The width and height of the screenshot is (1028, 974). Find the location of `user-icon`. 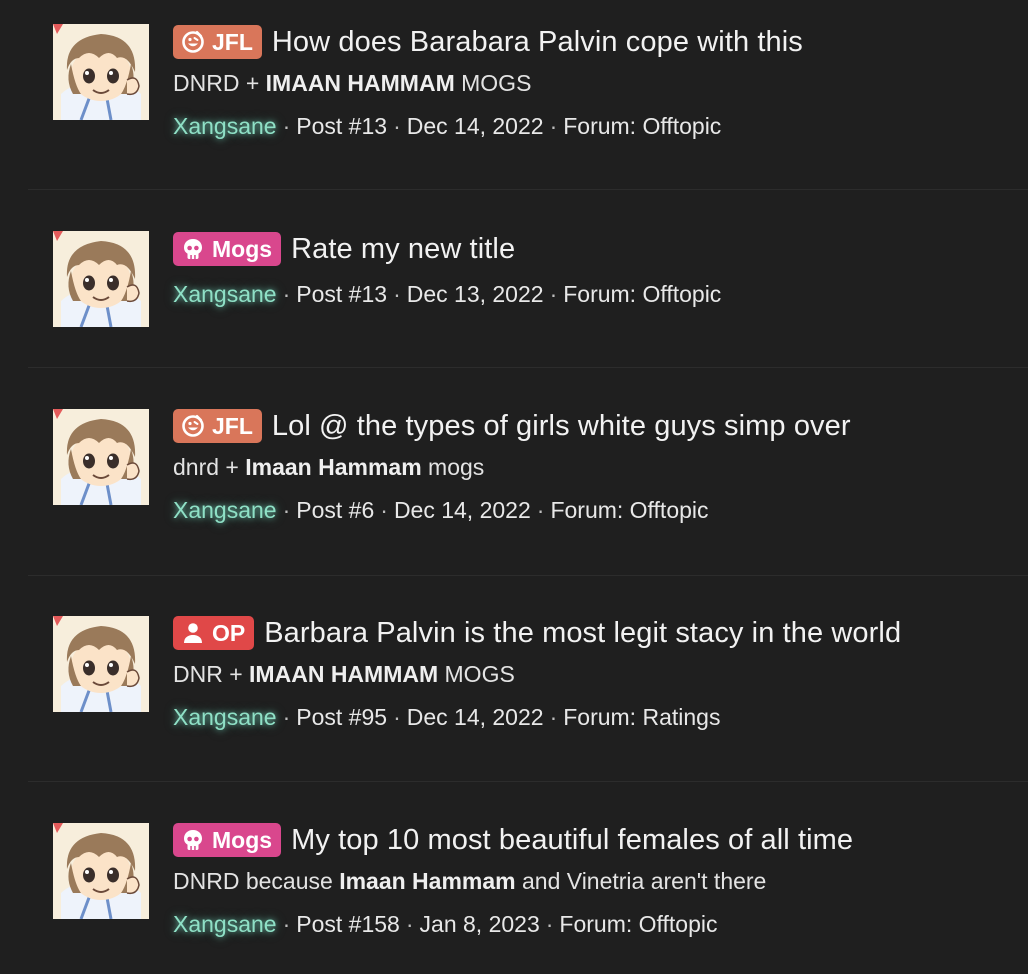

user-icon is located at coordinates (193, 633).